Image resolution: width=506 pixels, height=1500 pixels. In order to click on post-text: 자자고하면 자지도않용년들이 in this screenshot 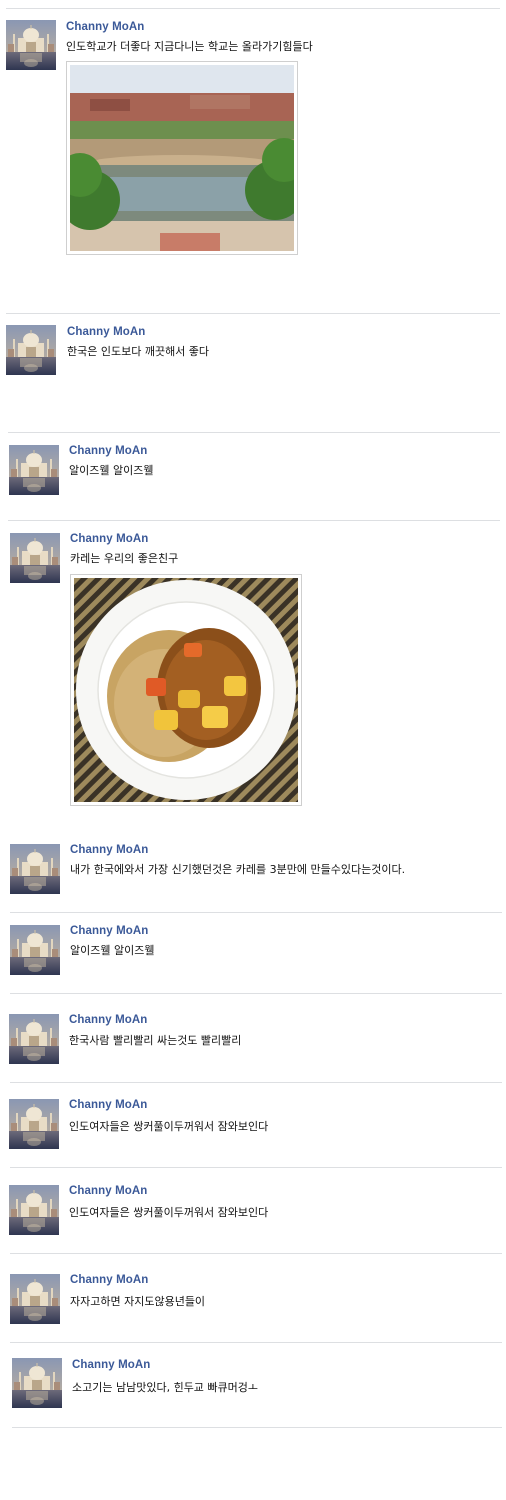, I will do `click(138, 1301)`.